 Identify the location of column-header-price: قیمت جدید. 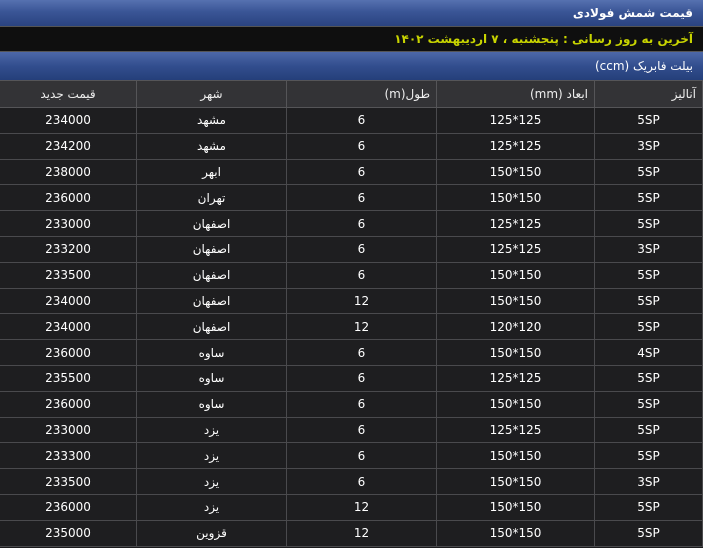
(68, 94).